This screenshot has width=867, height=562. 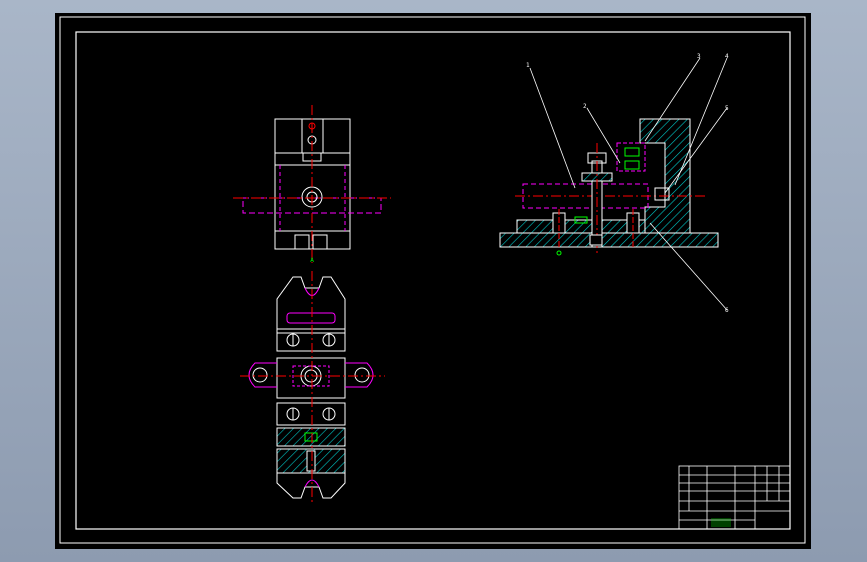 What do you see at coordinates (699, 56) in the screenshot?
I see `balloon-3: 3` at bounding box center [699, 56].